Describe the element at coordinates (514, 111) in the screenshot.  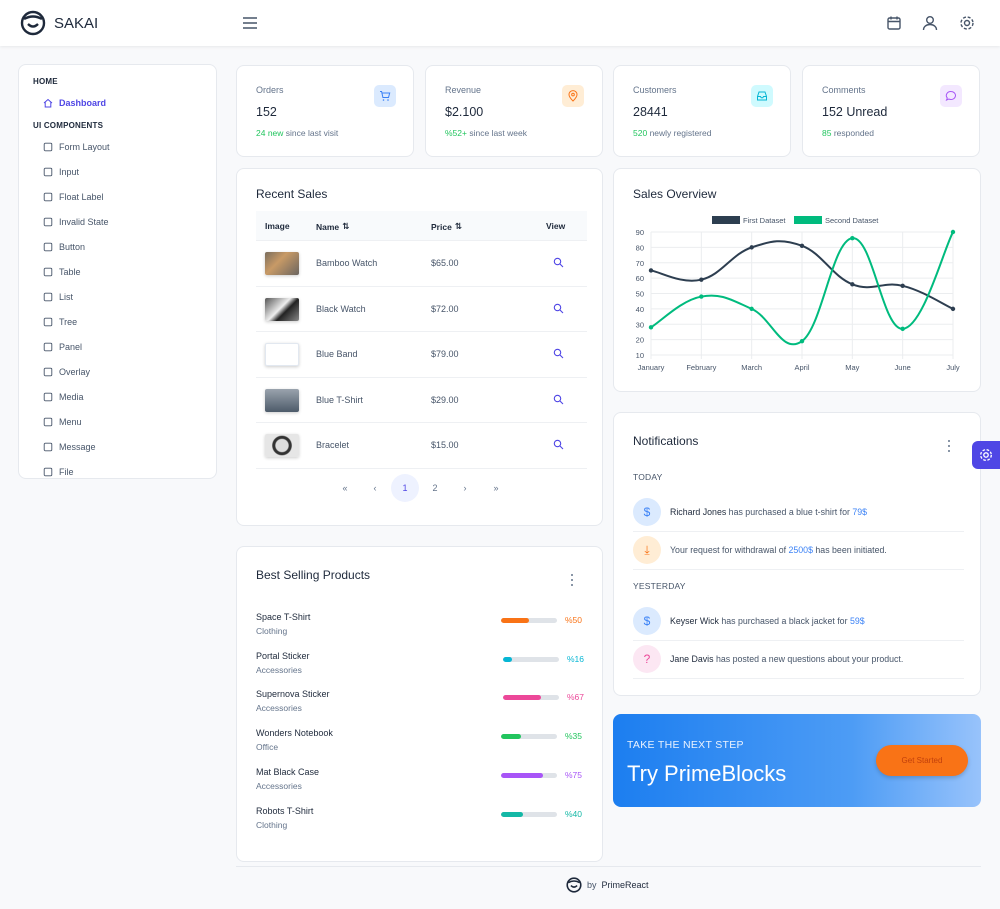
I see `stat-card-revenue: Revenue $2.100 %52+ since last week` at that location.